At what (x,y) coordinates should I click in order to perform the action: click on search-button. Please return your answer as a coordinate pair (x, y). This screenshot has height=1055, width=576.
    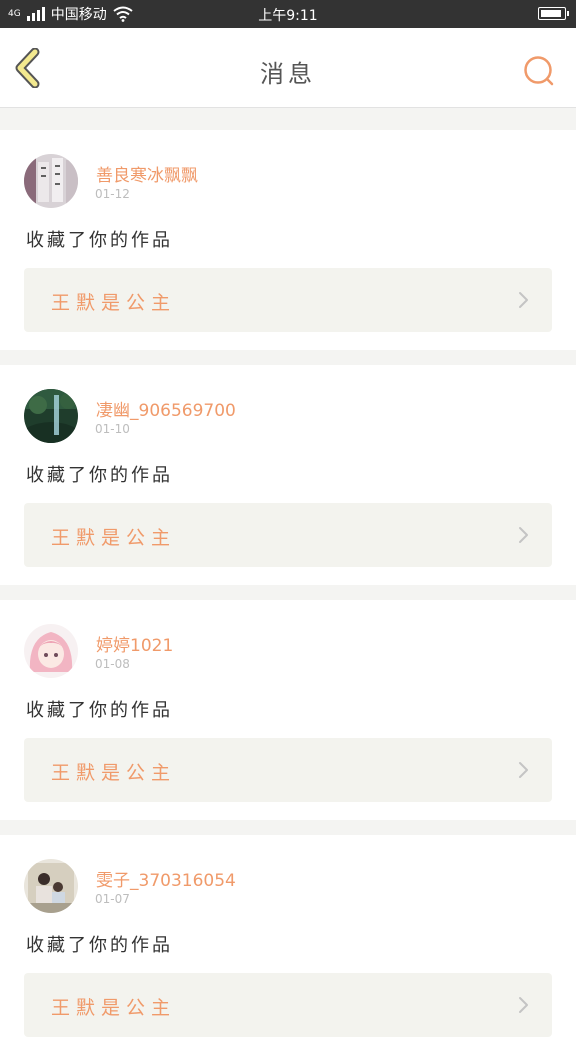
    Looking at the image, I should click on (539, 71).